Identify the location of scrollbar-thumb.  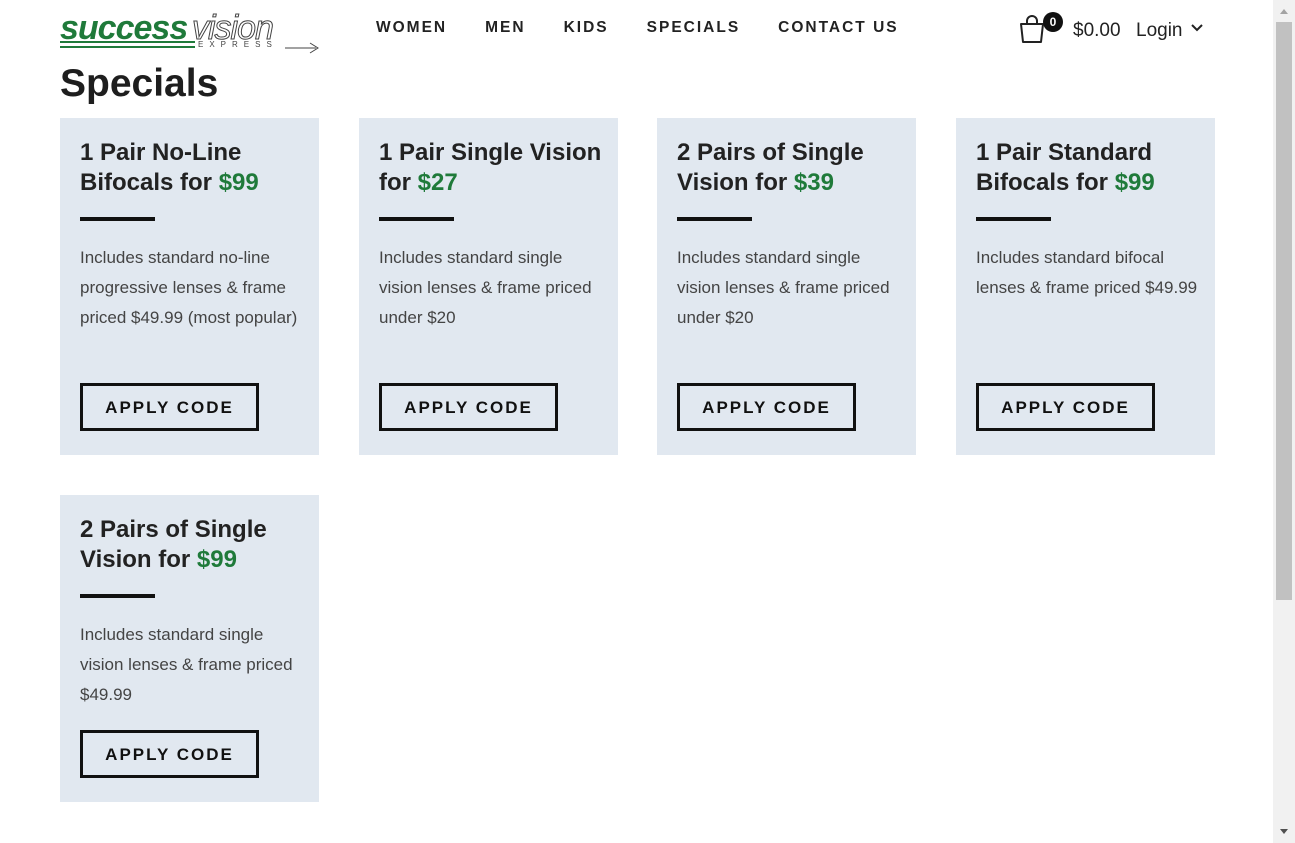
(1284, 311).